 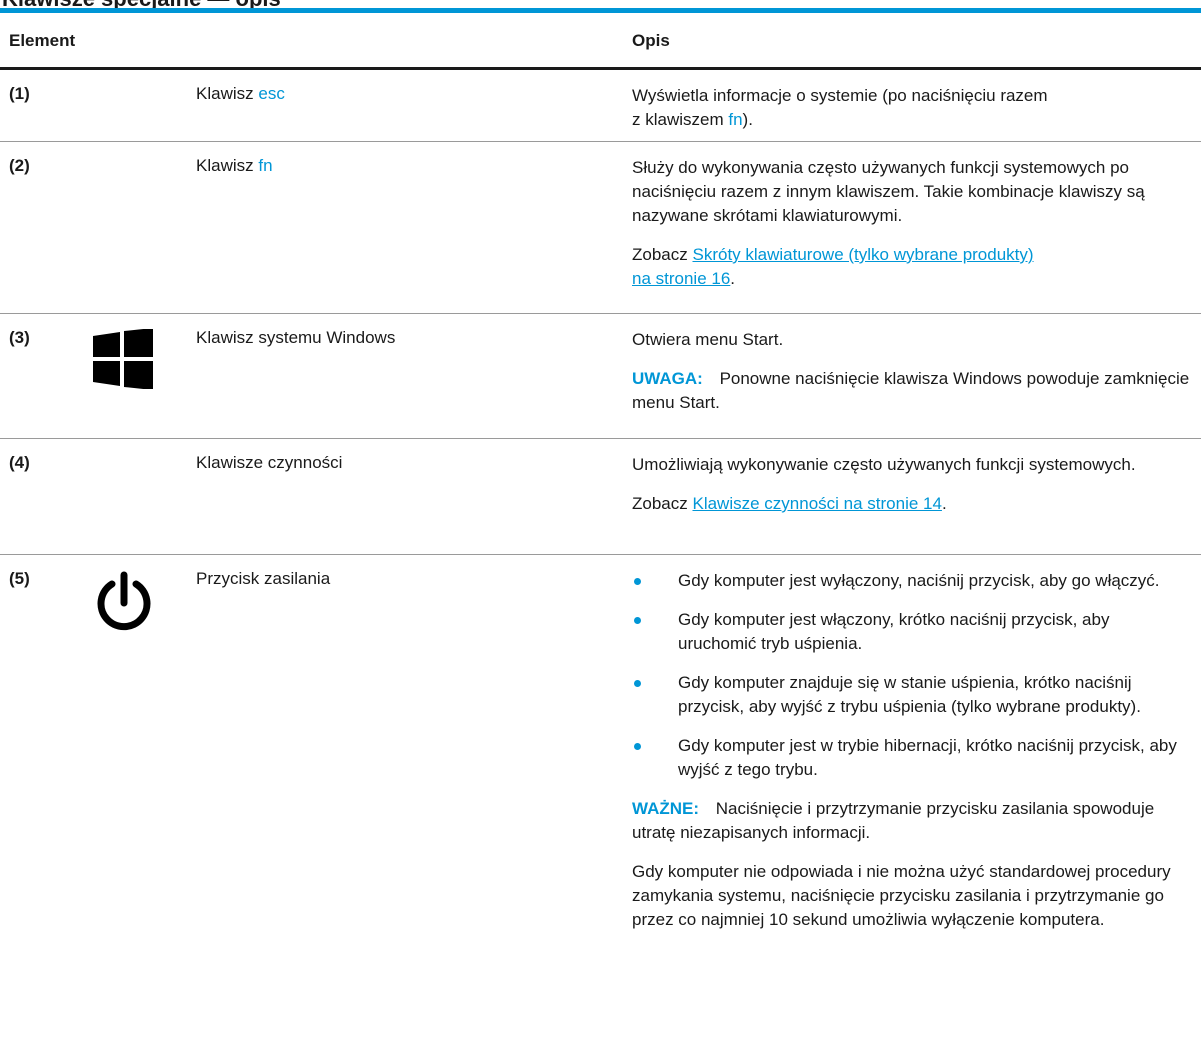 I want to click on element-name: Klawisze czynności, so click(x=269, y=462).